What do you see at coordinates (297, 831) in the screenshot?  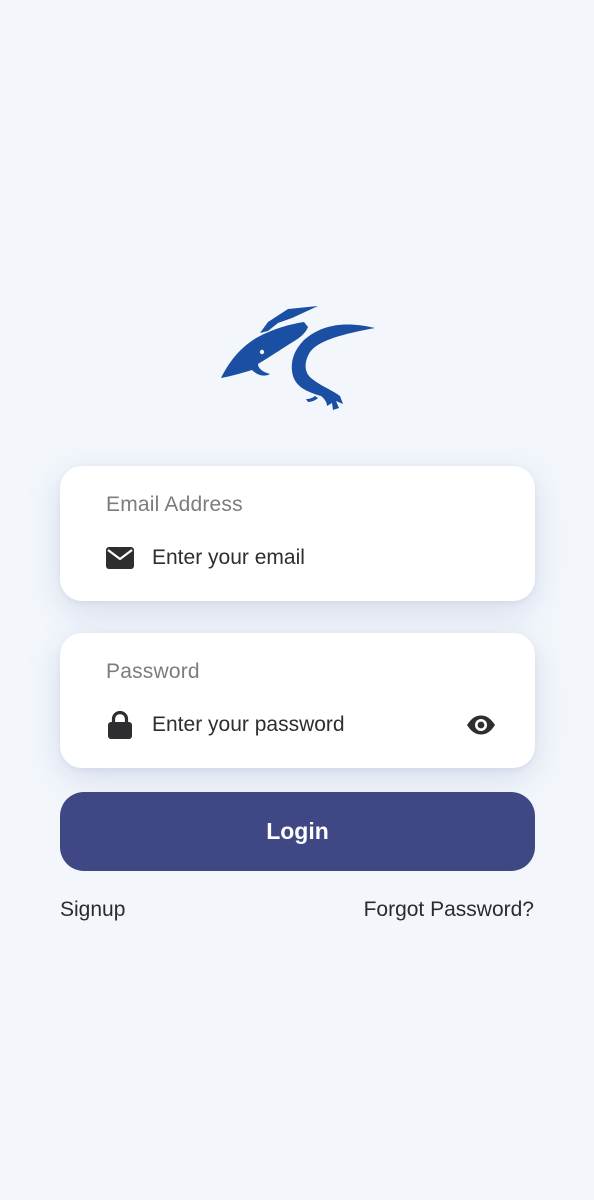 I see `login-button: Login` at bounding box center [297, 831].